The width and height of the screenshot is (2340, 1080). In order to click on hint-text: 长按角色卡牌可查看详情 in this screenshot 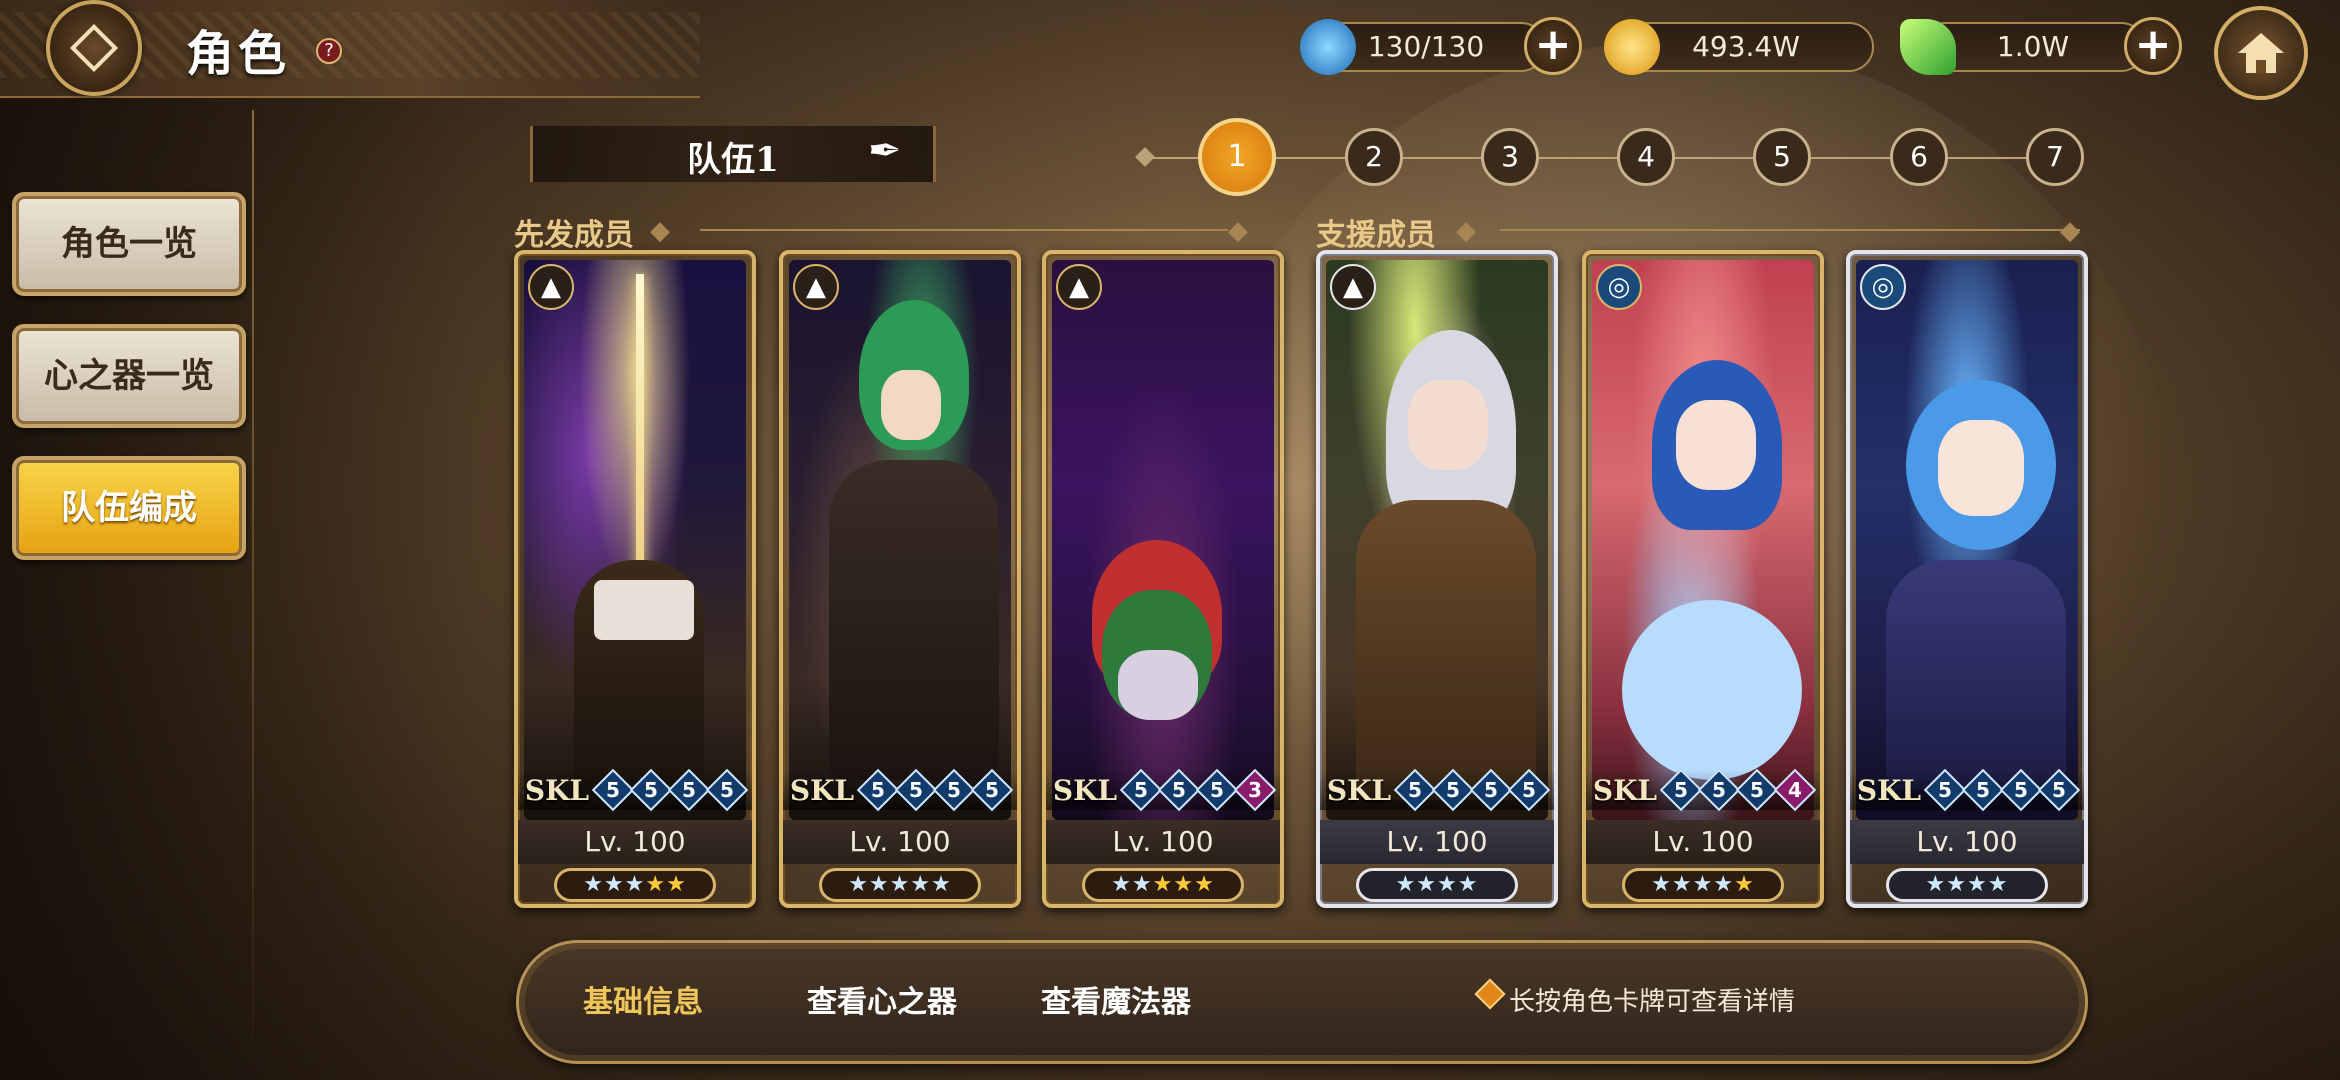, I will do `click(1635, 998)`.